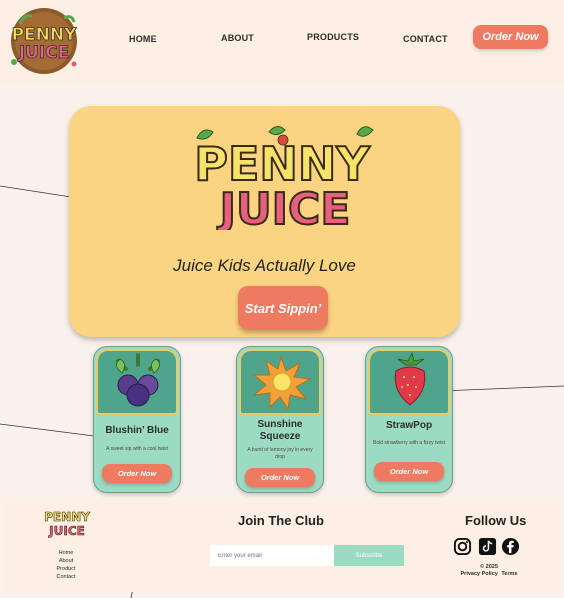  What do you see at coordinates (66, 577) in the screenshot?
I see `footer-link-contact: Contact` at bounding box center [66, 577].